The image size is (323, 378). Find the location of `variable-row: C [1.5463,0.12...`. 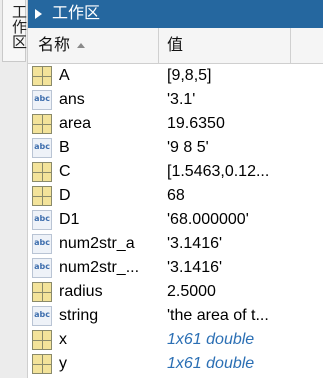

variable-row: C [1.5463,0.12... is located at coordinates (175, 172).